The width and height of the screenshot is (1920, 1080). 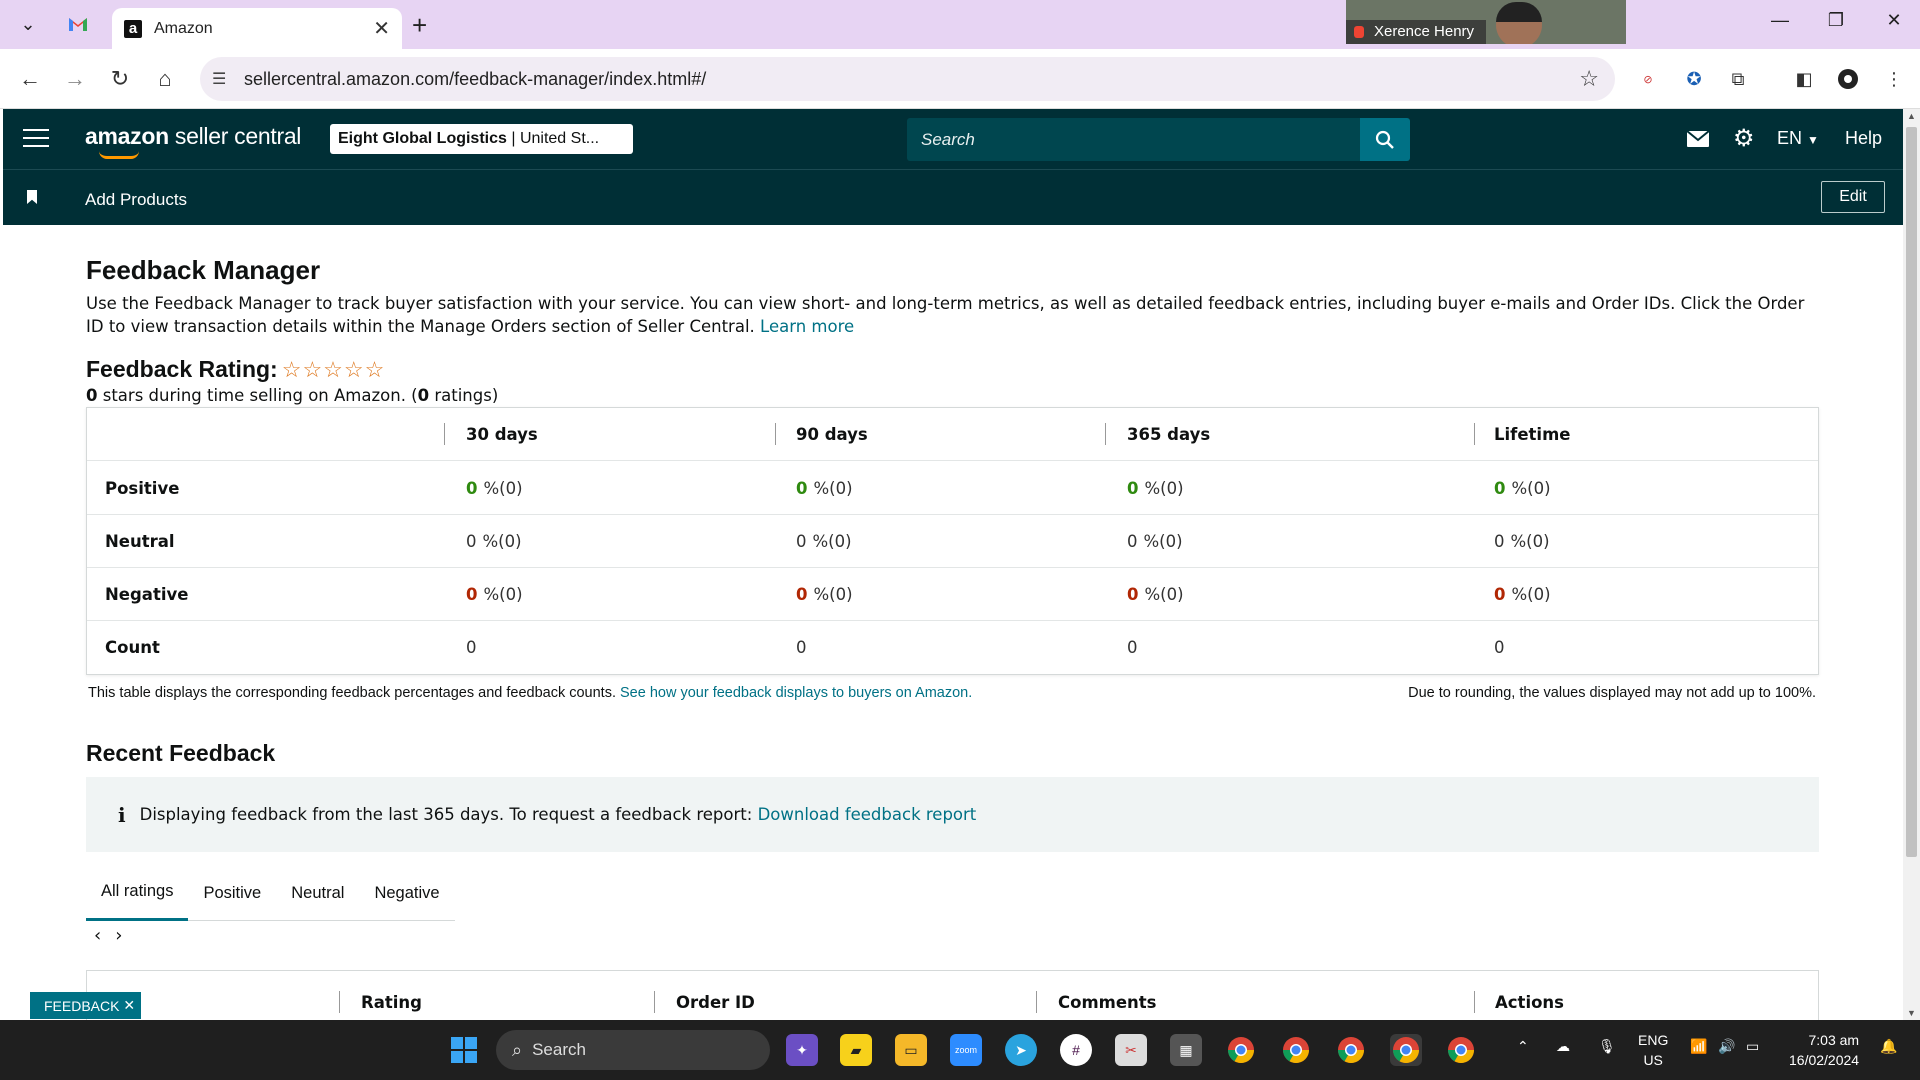 I want to click on telegram-icon: ➤, so click(x=1021, y=1050).